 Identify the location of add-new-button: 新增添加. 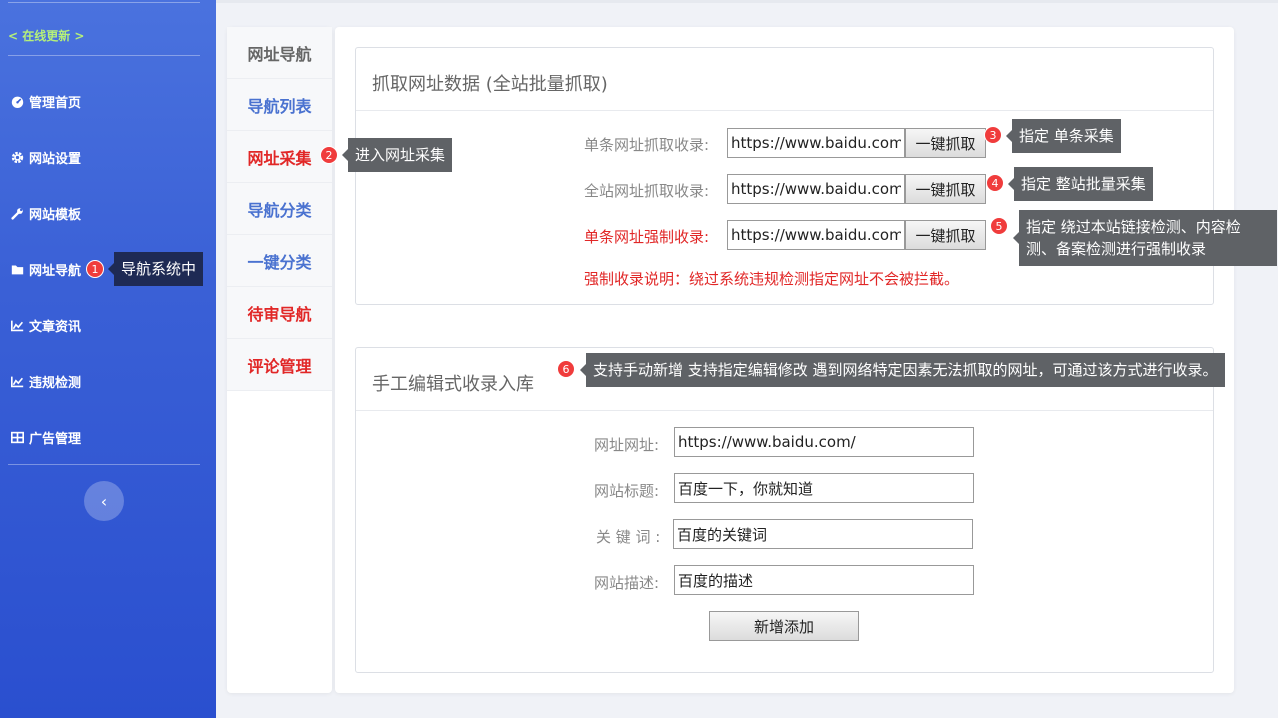
(784, 626).